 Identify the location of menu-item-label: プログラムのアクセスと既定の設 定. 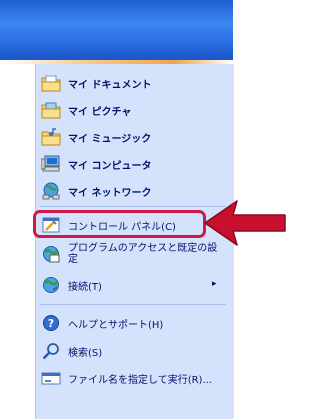
(142, 254).